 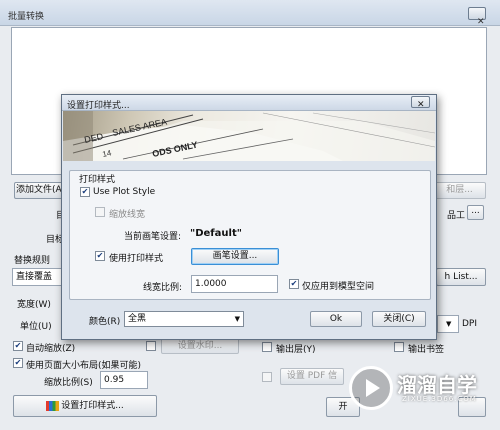 I want to click on dialog-cancel-label: 关闭(C), so click(x=399, y=319).